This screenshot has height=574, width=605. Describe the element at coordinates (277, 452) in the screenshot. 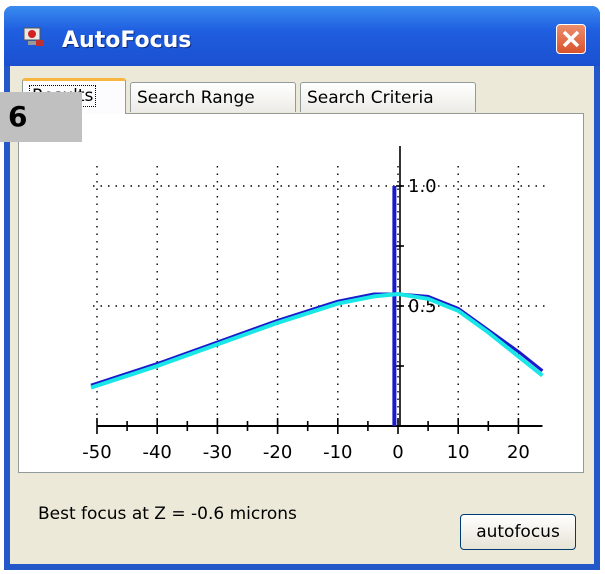

I see `x-tick-label: -20` at that location.